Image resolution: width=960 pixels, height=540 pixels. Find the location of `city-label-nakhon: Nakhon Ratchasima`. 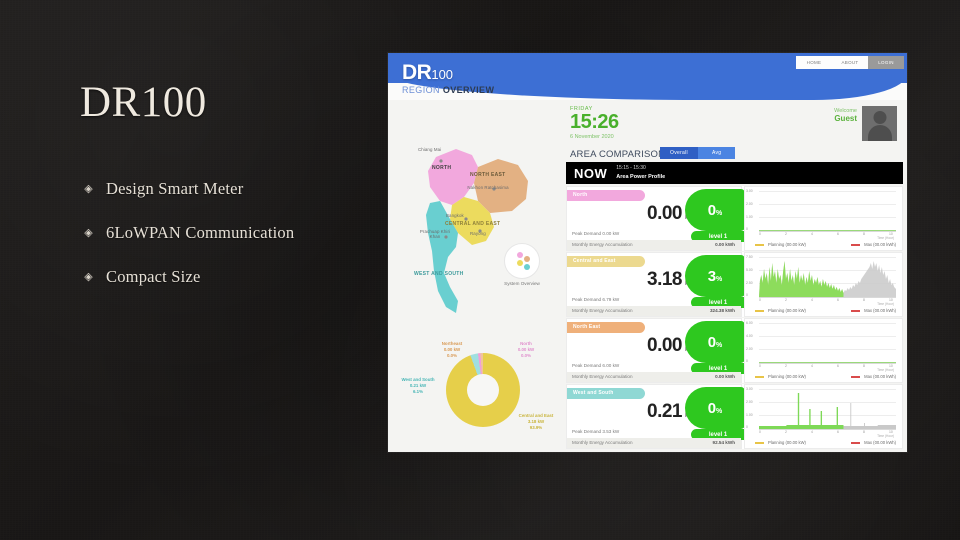

city-label-nakhon: Nakhon Ratchasima is located at coordinates (488, 187).